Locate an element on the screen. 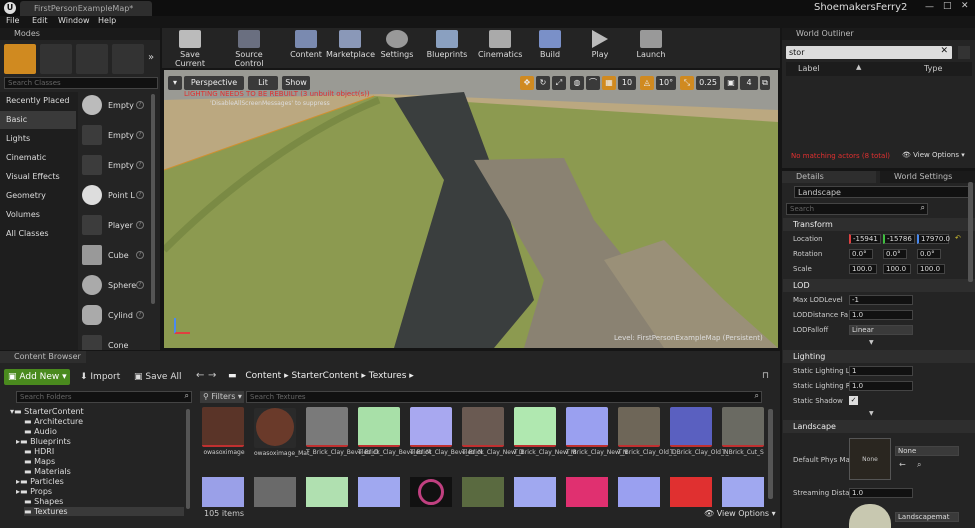  asset-tile: T_Brick_Clay_Old_N is located at coordinates (699, 440).